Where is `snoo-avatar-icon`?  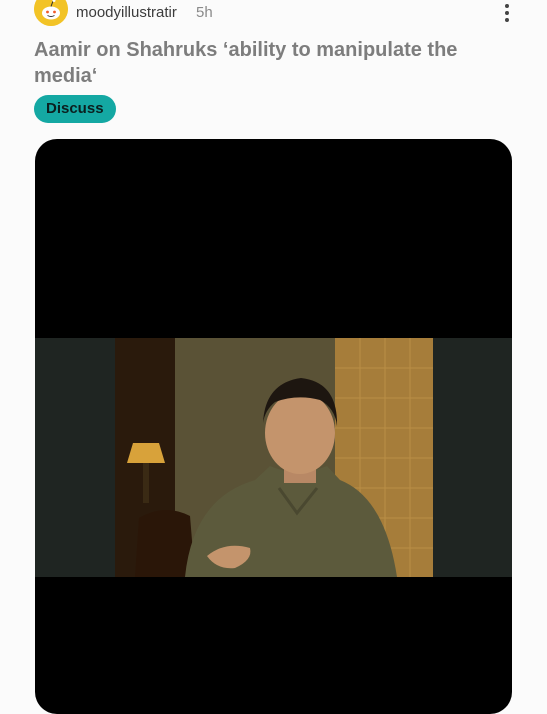 snoo-avatar-icon is located at coordinates (51, 13).